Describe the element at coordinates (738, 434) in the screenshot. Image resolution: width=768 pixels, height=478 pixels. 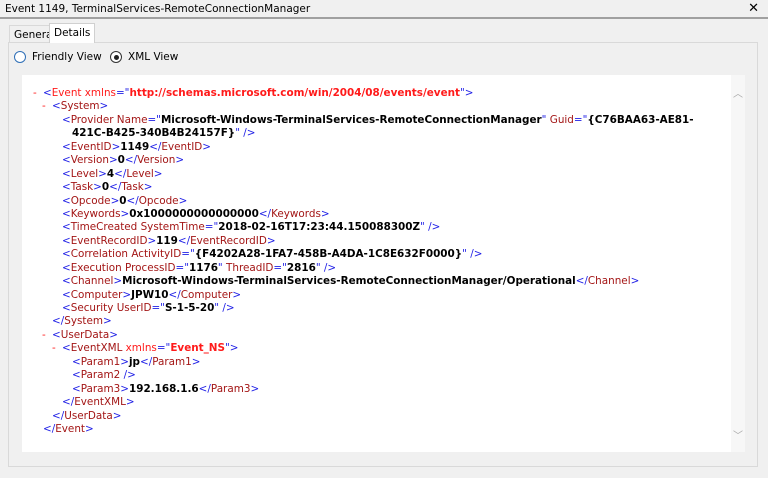
I see `scroll-down-icon: ﹀` at that location.